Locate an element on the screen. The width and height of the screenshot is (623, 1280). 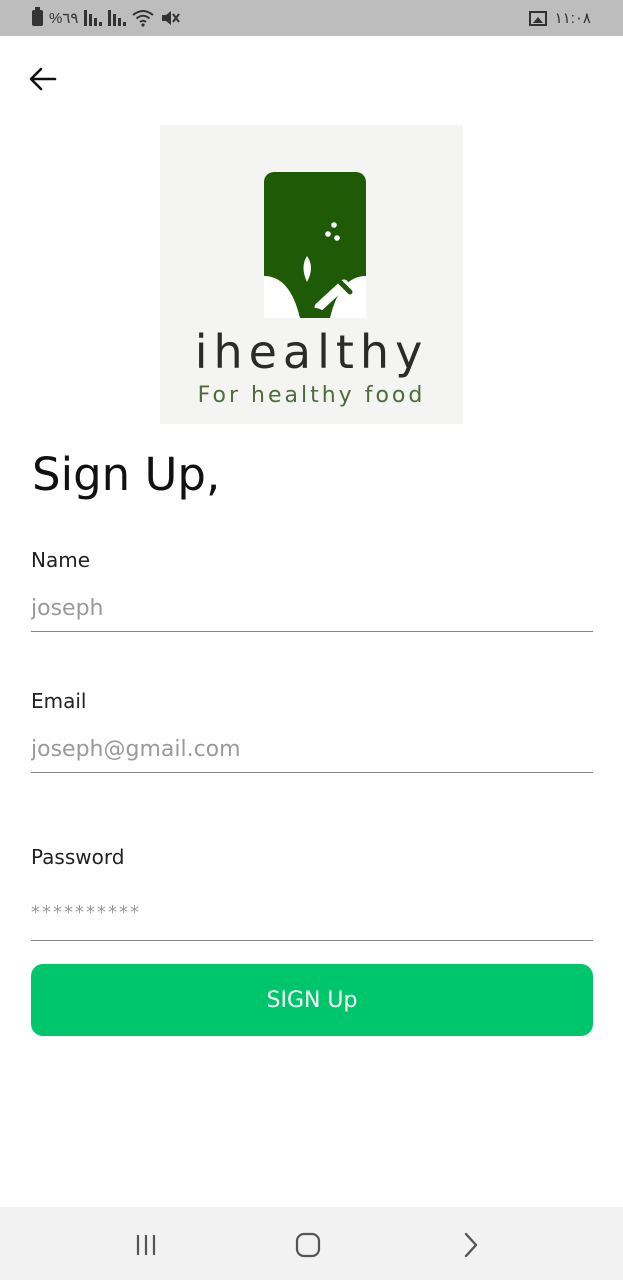
gallery-icon is located at coordinates (537, 18).